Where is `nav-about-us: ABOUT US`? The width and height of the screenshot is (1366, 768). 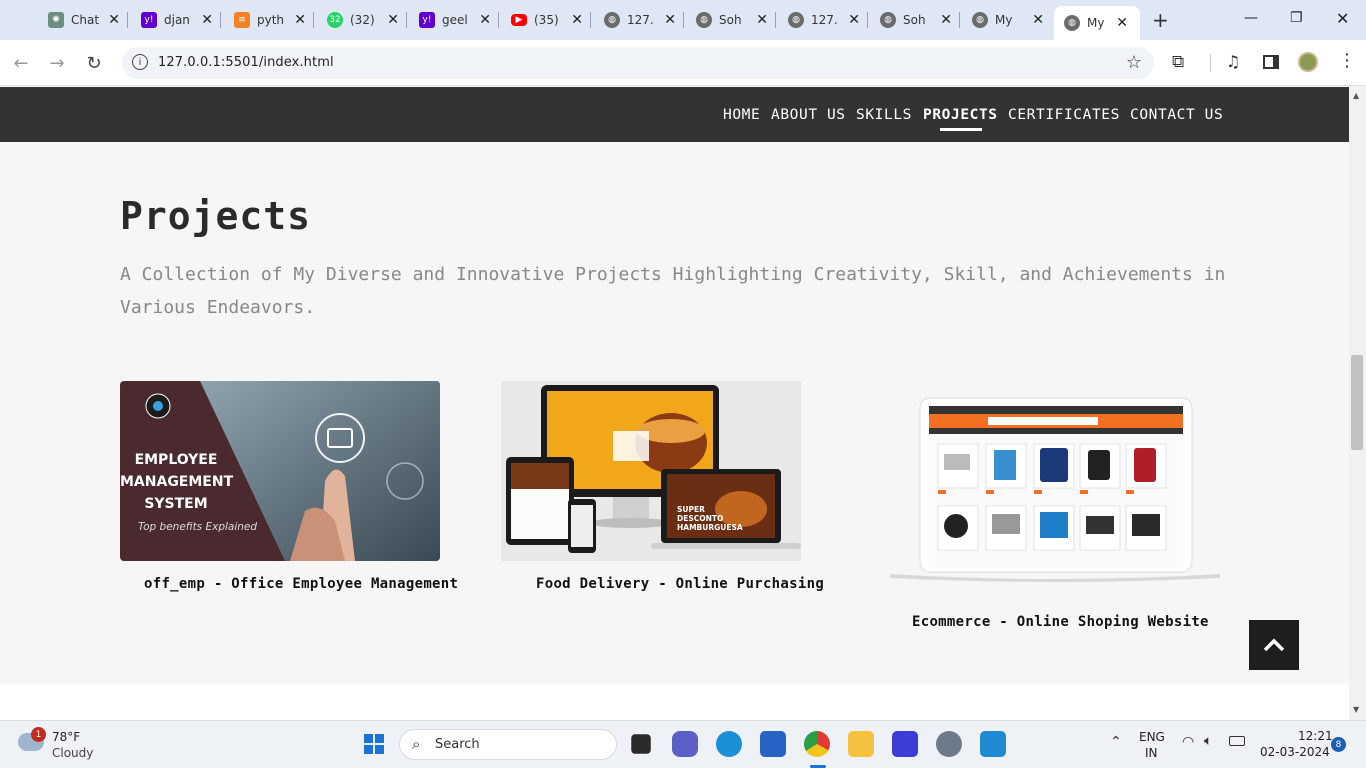
nav-about-us: ABOUT US is located at coordinates (808, 115).